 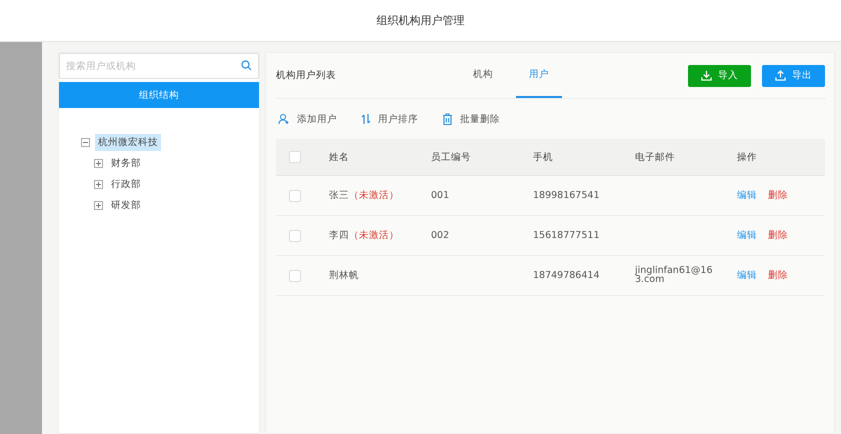 I want to click on panel-title: 机构用户列表, so click(x=306, y=75).